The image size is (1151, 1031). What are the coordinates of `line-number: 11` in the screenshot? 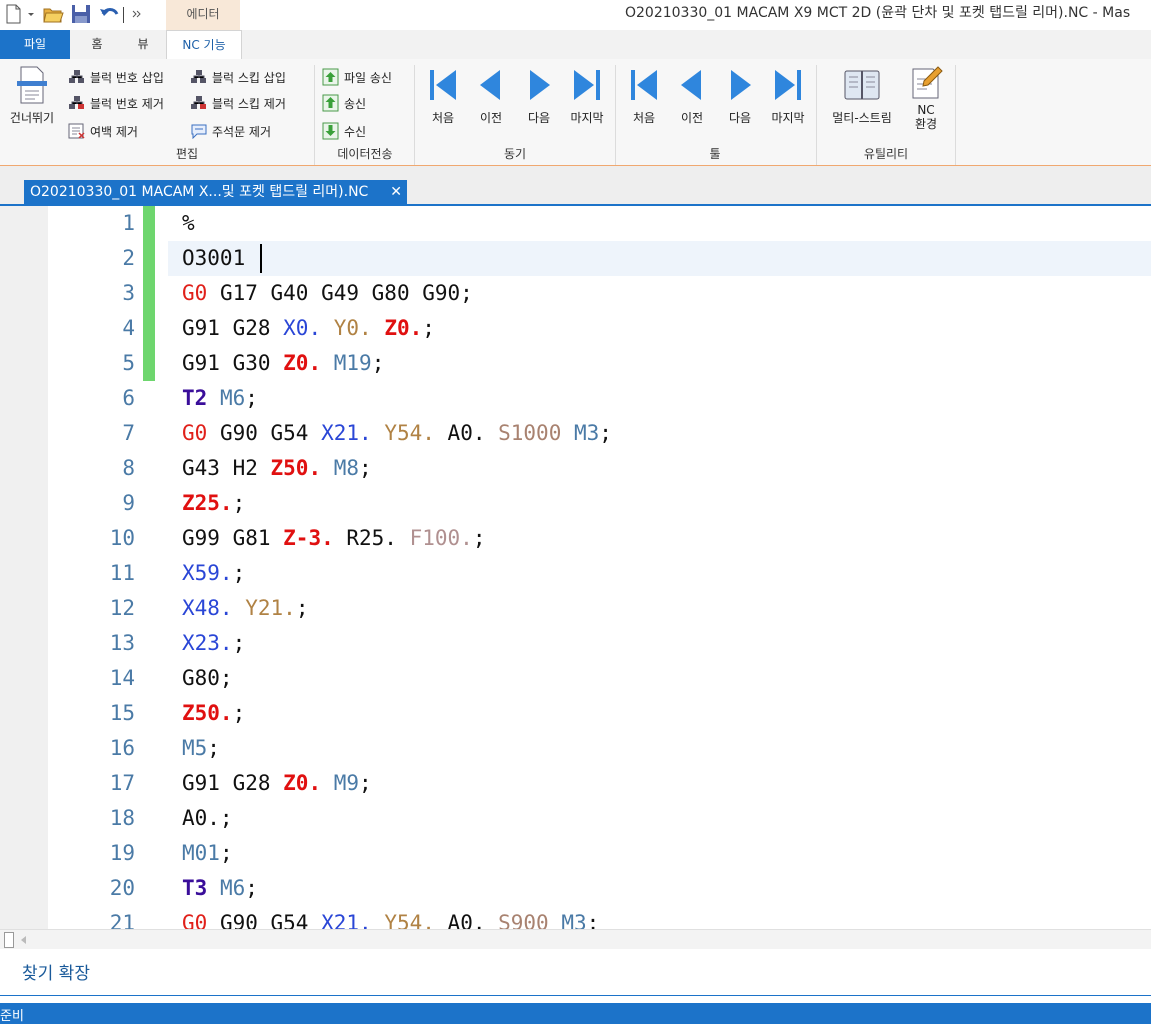 It's located at (122, 573).